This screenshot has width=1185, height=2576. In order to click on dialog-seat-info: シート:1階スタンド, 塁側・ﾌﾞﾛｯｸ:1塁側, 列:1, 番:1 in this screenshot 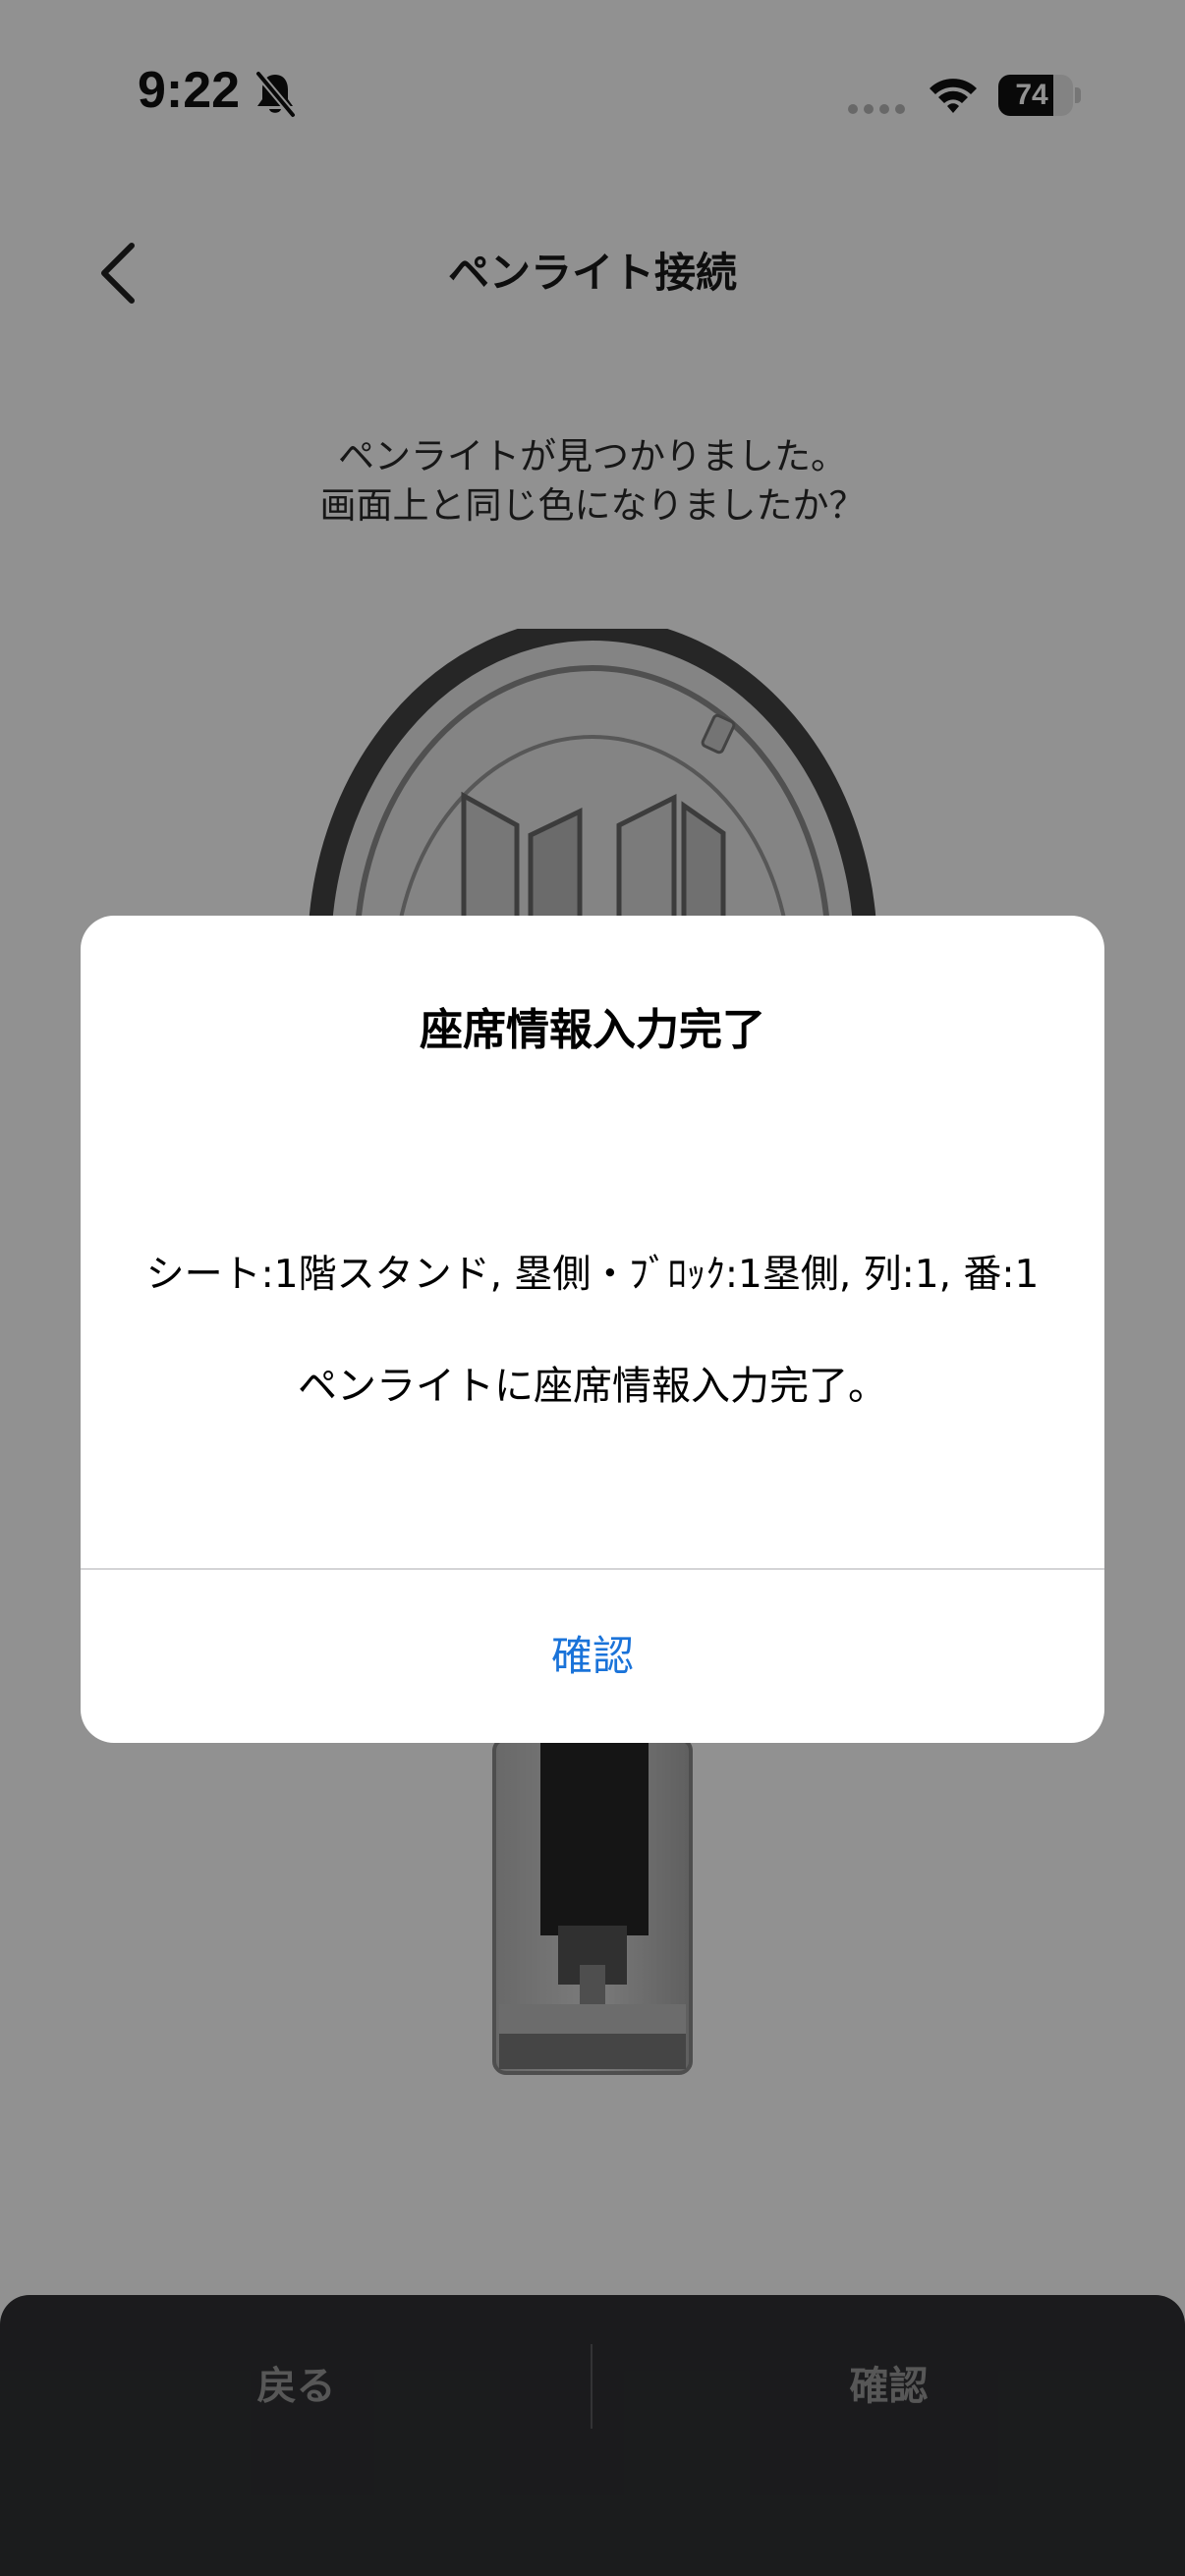, I will do `click(592, 1275)`.